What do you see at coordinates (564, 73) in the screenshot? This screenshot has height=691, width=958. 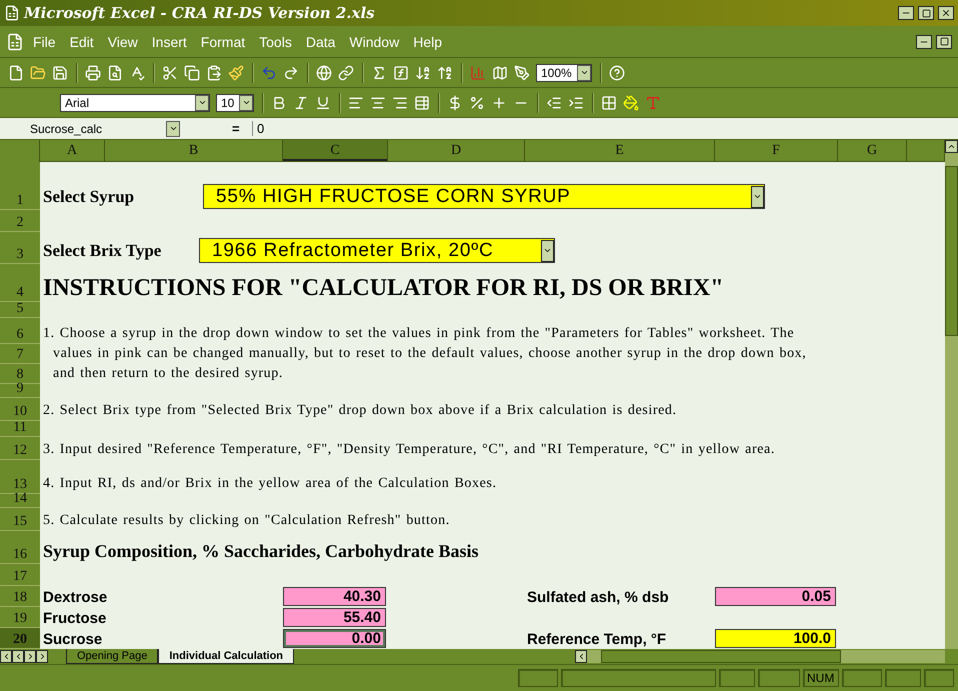 I see `zoom-combo: 100%` at bounding box center [564, 73].